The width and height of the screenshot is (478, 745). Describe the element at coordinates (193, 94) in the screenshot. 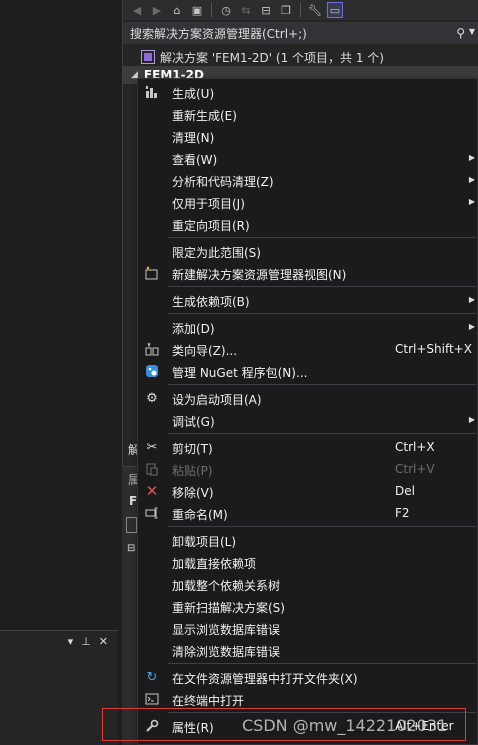

I see `menu-item-label: 生成(U)` at that location.